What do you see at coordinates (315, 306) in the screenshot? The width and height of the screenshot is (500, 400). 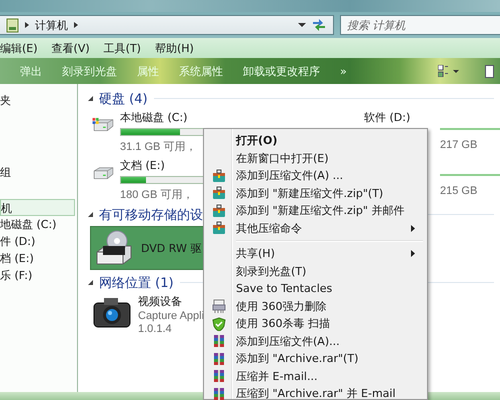 I see `menu-item: 使用 360强力删除` at bounding box center [315, 306].